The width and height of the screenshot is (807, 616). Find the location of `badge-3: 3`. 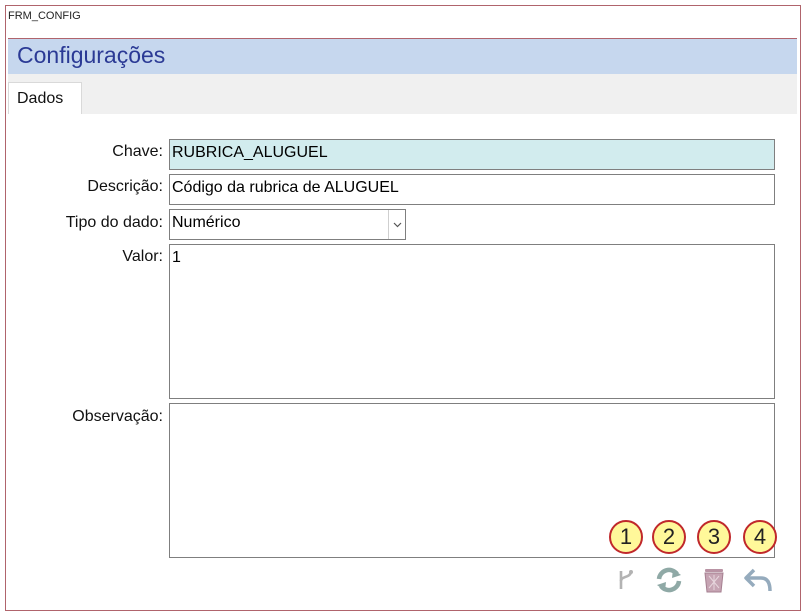

badge-3: 3 is located at coordinates (714, 537).